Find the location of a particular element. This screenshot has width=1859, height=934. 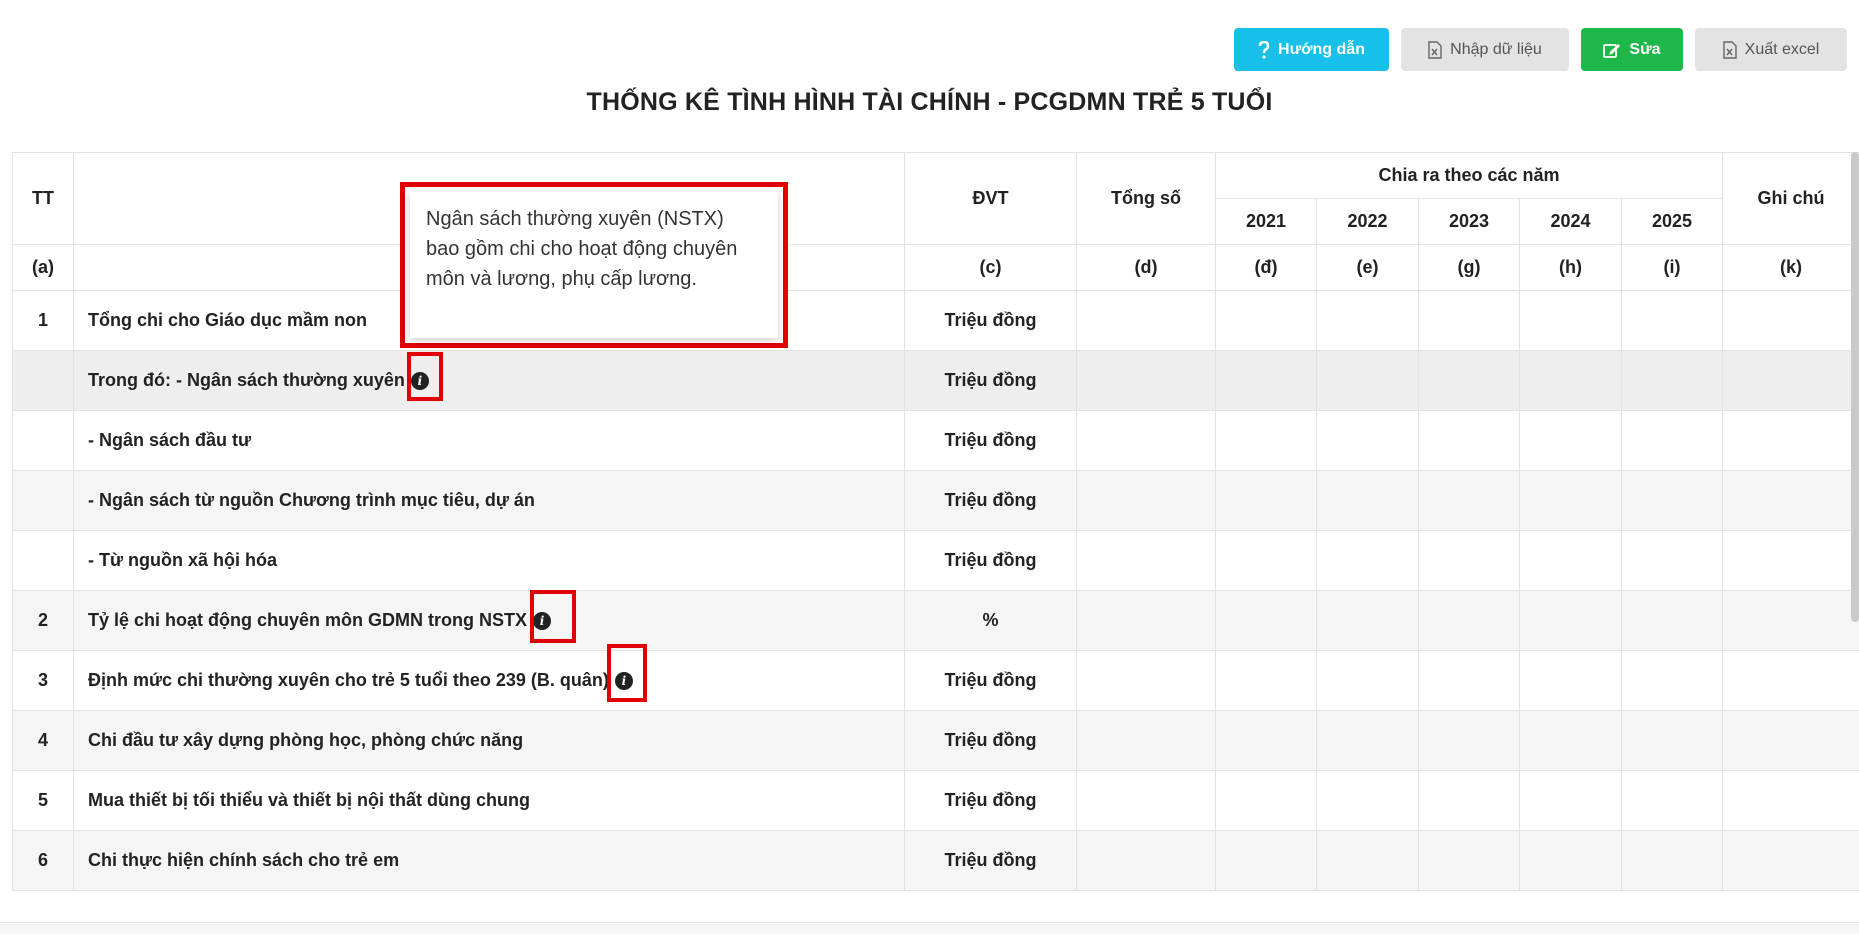

export-excel-button: Xuất excel is located at coordinates (1771, 49).